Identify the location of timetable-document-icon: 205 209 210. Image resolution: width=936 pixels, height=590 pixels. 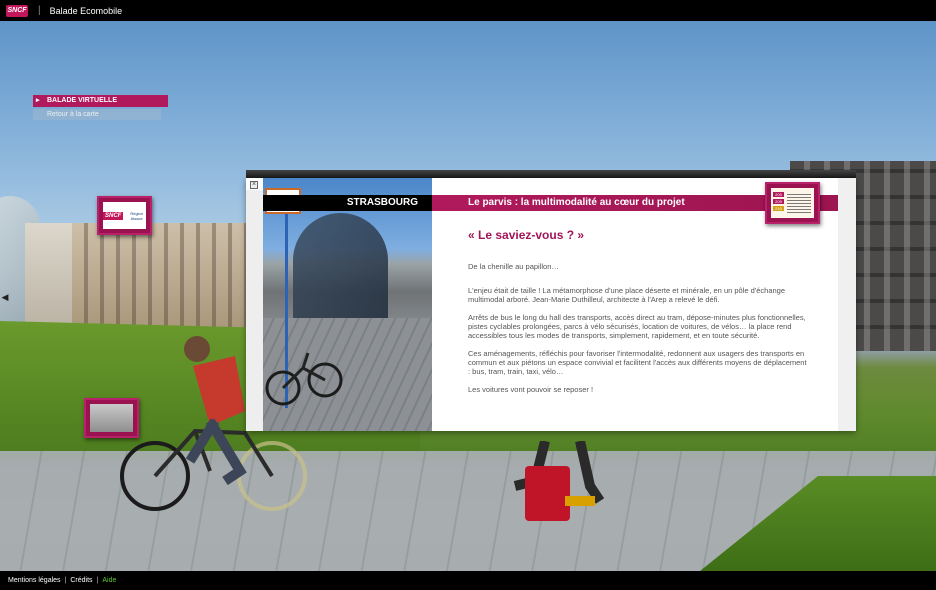
(792, 203).